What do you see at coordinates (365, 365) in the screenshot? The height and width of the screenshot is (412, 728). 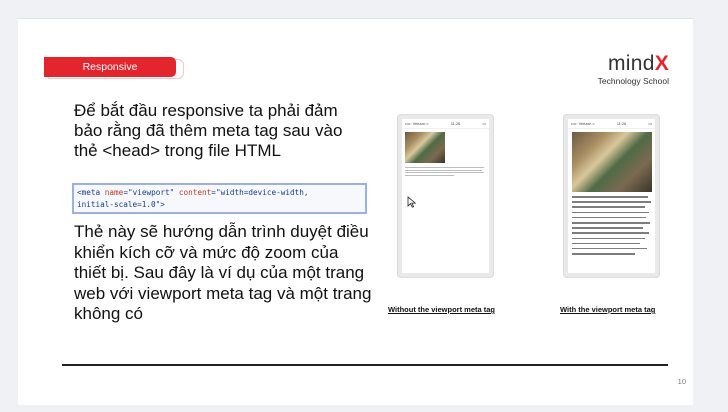 I see `footer-divider` at bounding box center [365, 365].